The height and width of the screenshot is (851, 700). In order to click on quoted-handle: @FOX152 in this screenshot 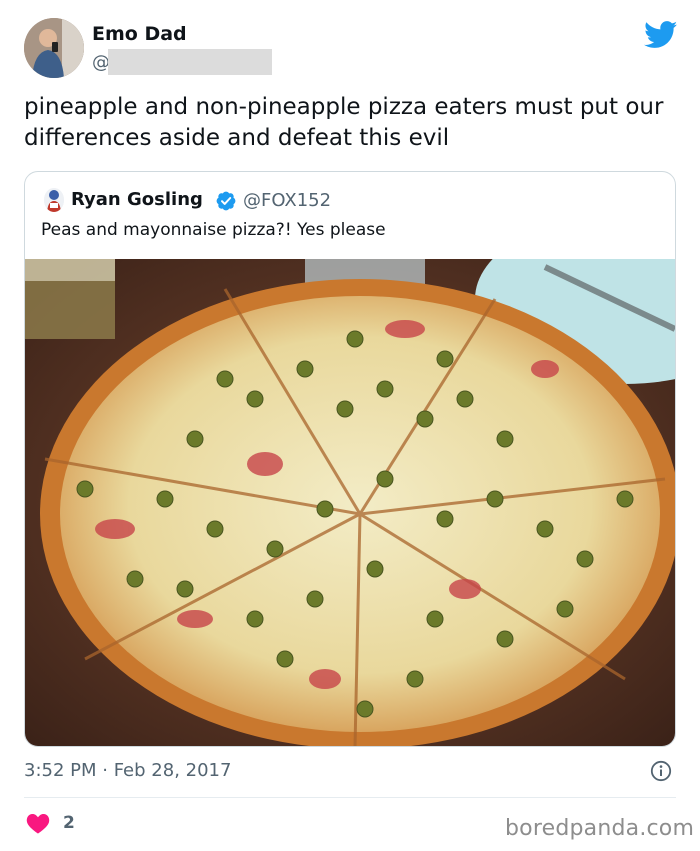, I will do `click(287, 200)`.